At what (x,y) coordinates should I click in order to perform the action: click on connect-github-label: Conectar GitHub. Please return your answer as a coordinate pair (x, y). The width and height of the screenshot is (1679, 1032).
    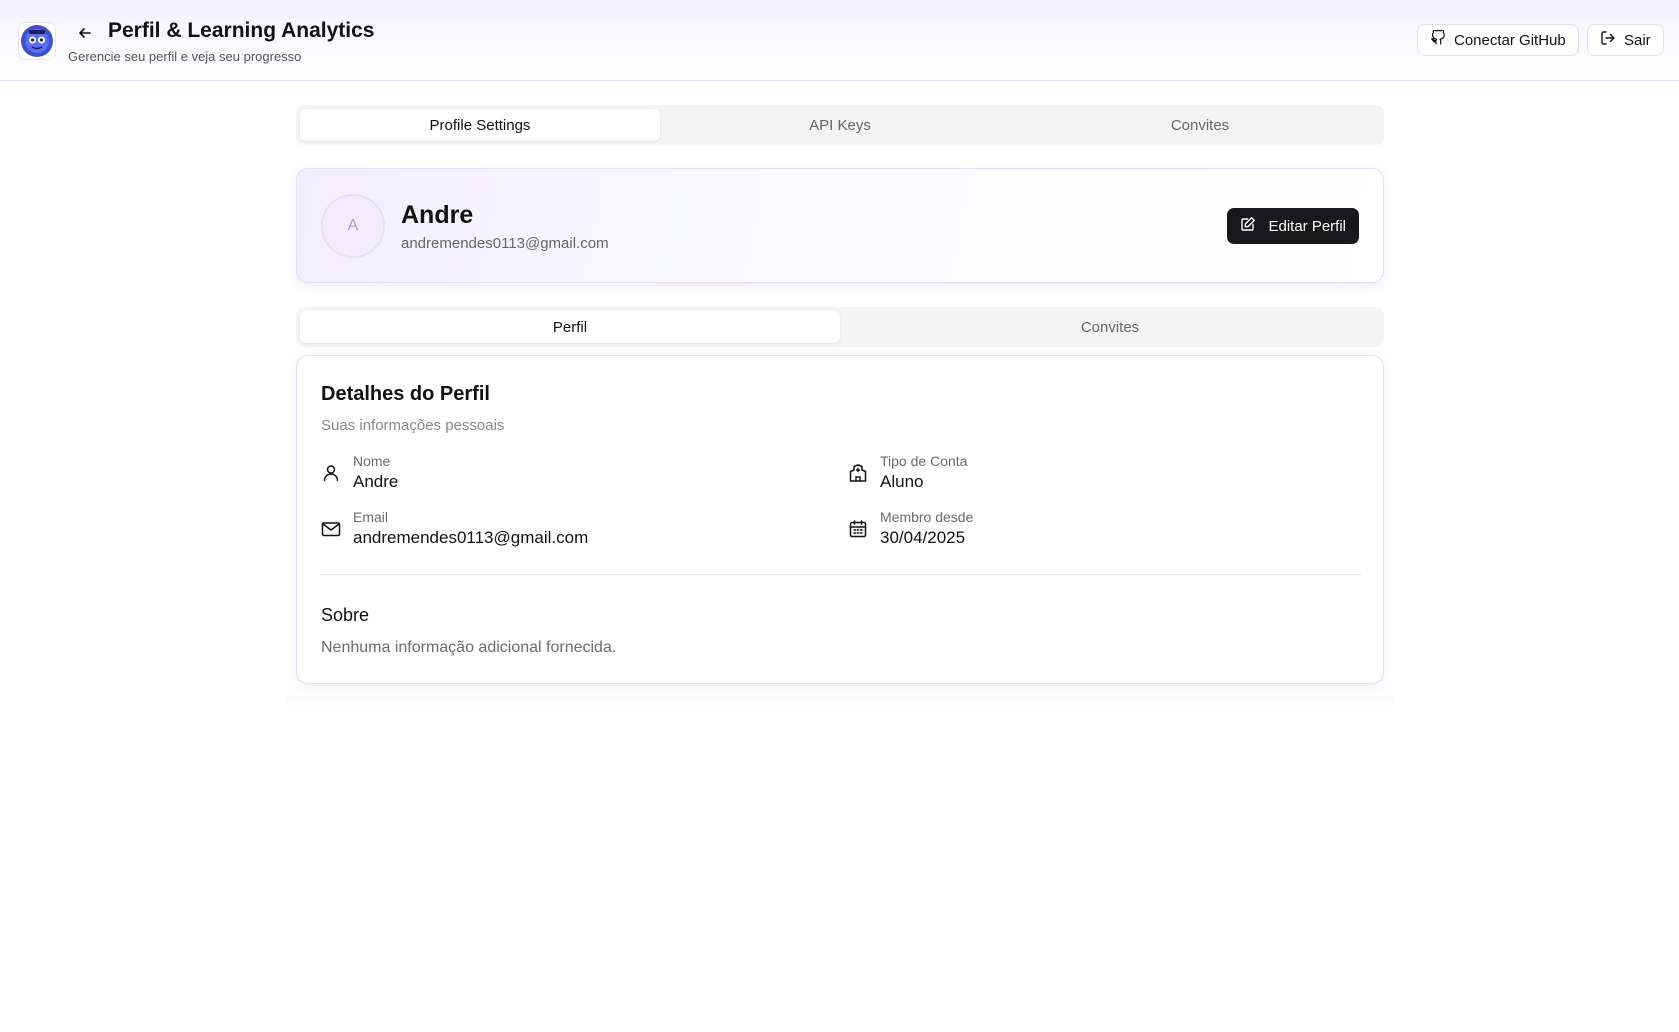
    Looking at the image, I should click on (1510, 40).